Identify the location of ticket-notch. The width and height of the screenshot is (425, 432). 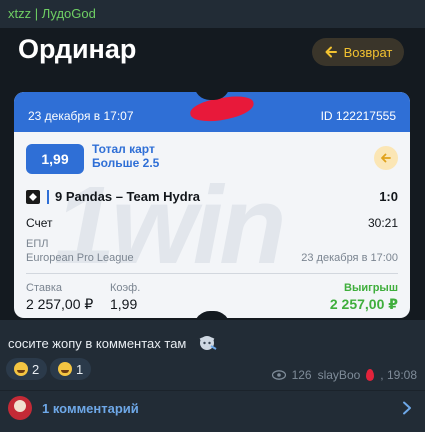
(212, 314).